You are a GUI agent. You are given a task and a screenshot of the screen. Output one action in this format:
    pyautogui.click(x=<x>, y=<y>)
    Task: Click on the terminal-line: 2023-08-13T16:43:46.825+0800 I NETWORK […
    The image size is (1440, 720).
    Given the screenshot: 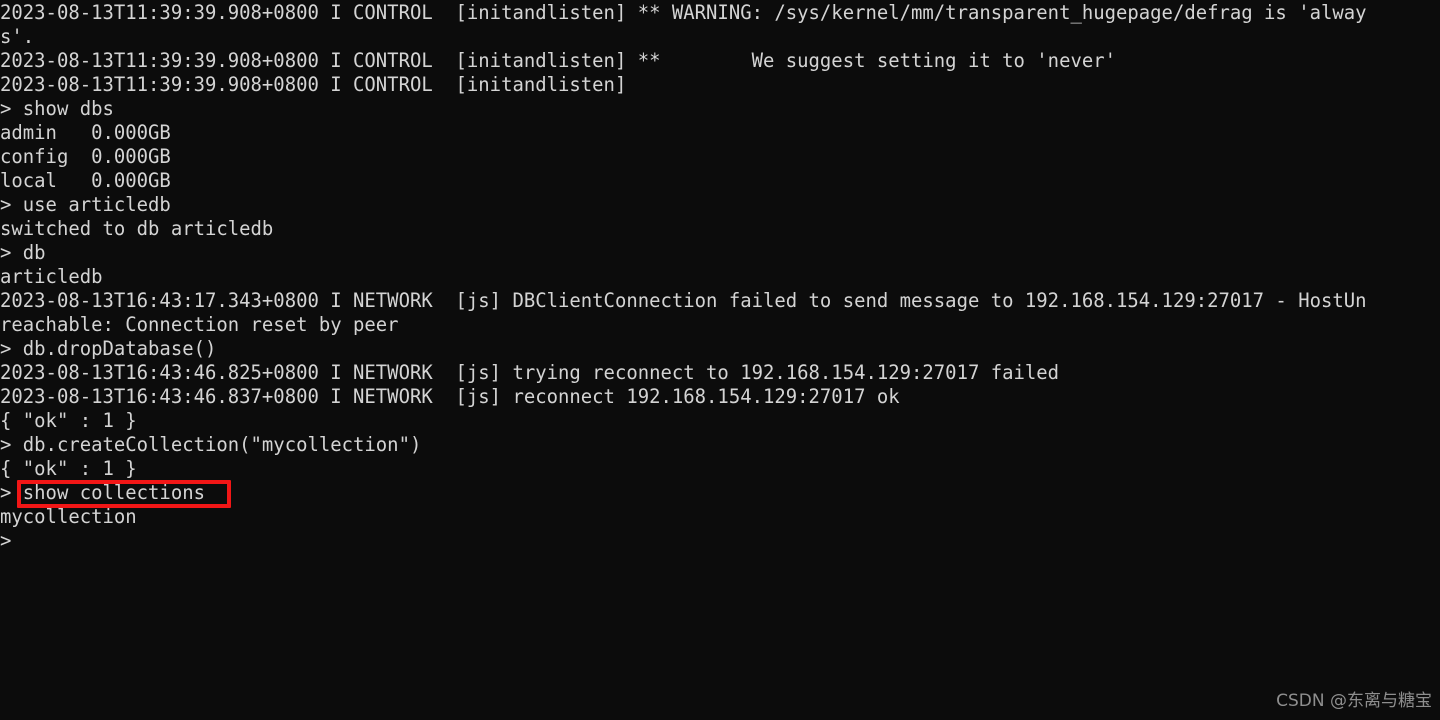 What is the action you would take?
    pyautogui.click(x=530, y=372)
    